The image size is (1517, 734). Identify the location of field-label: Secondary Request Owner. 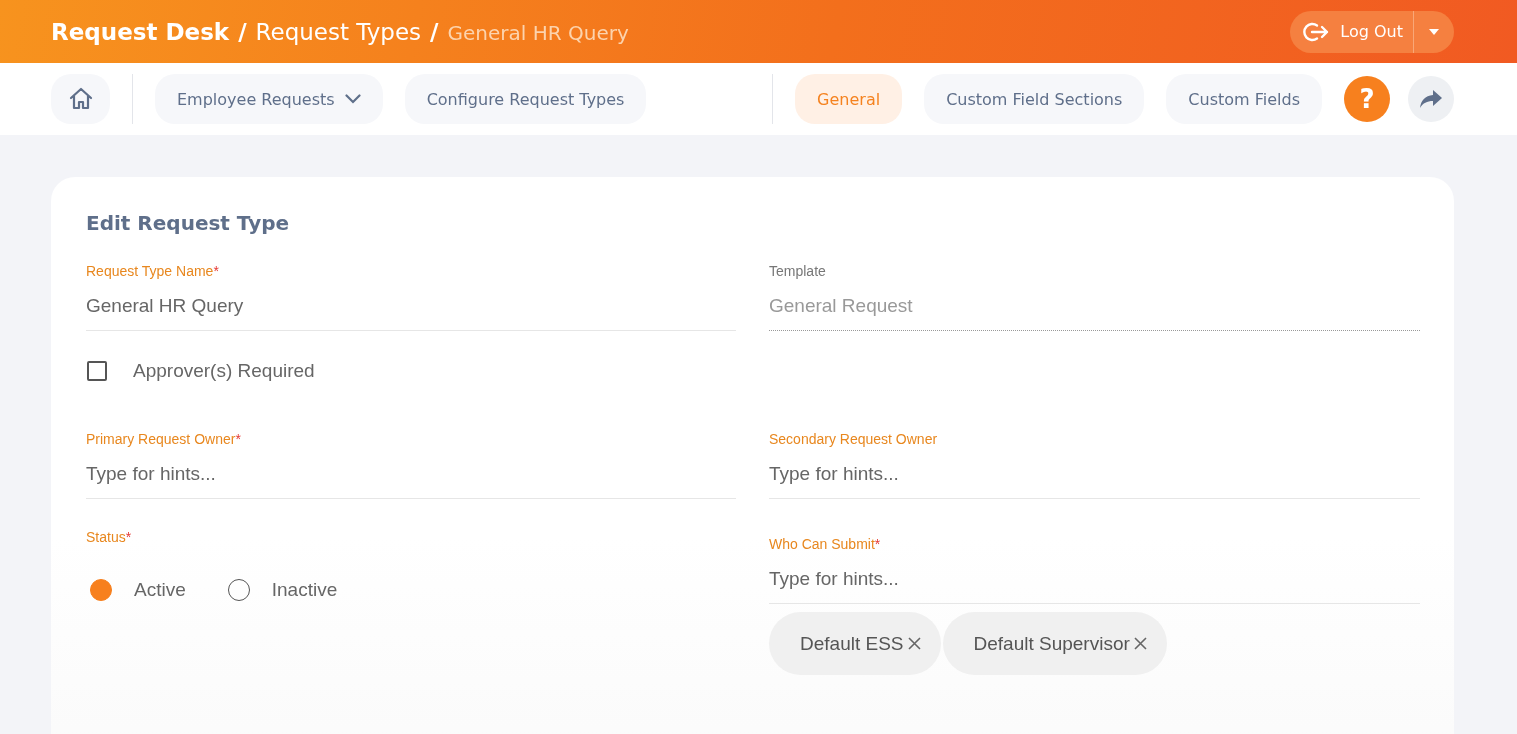
(853, 439).